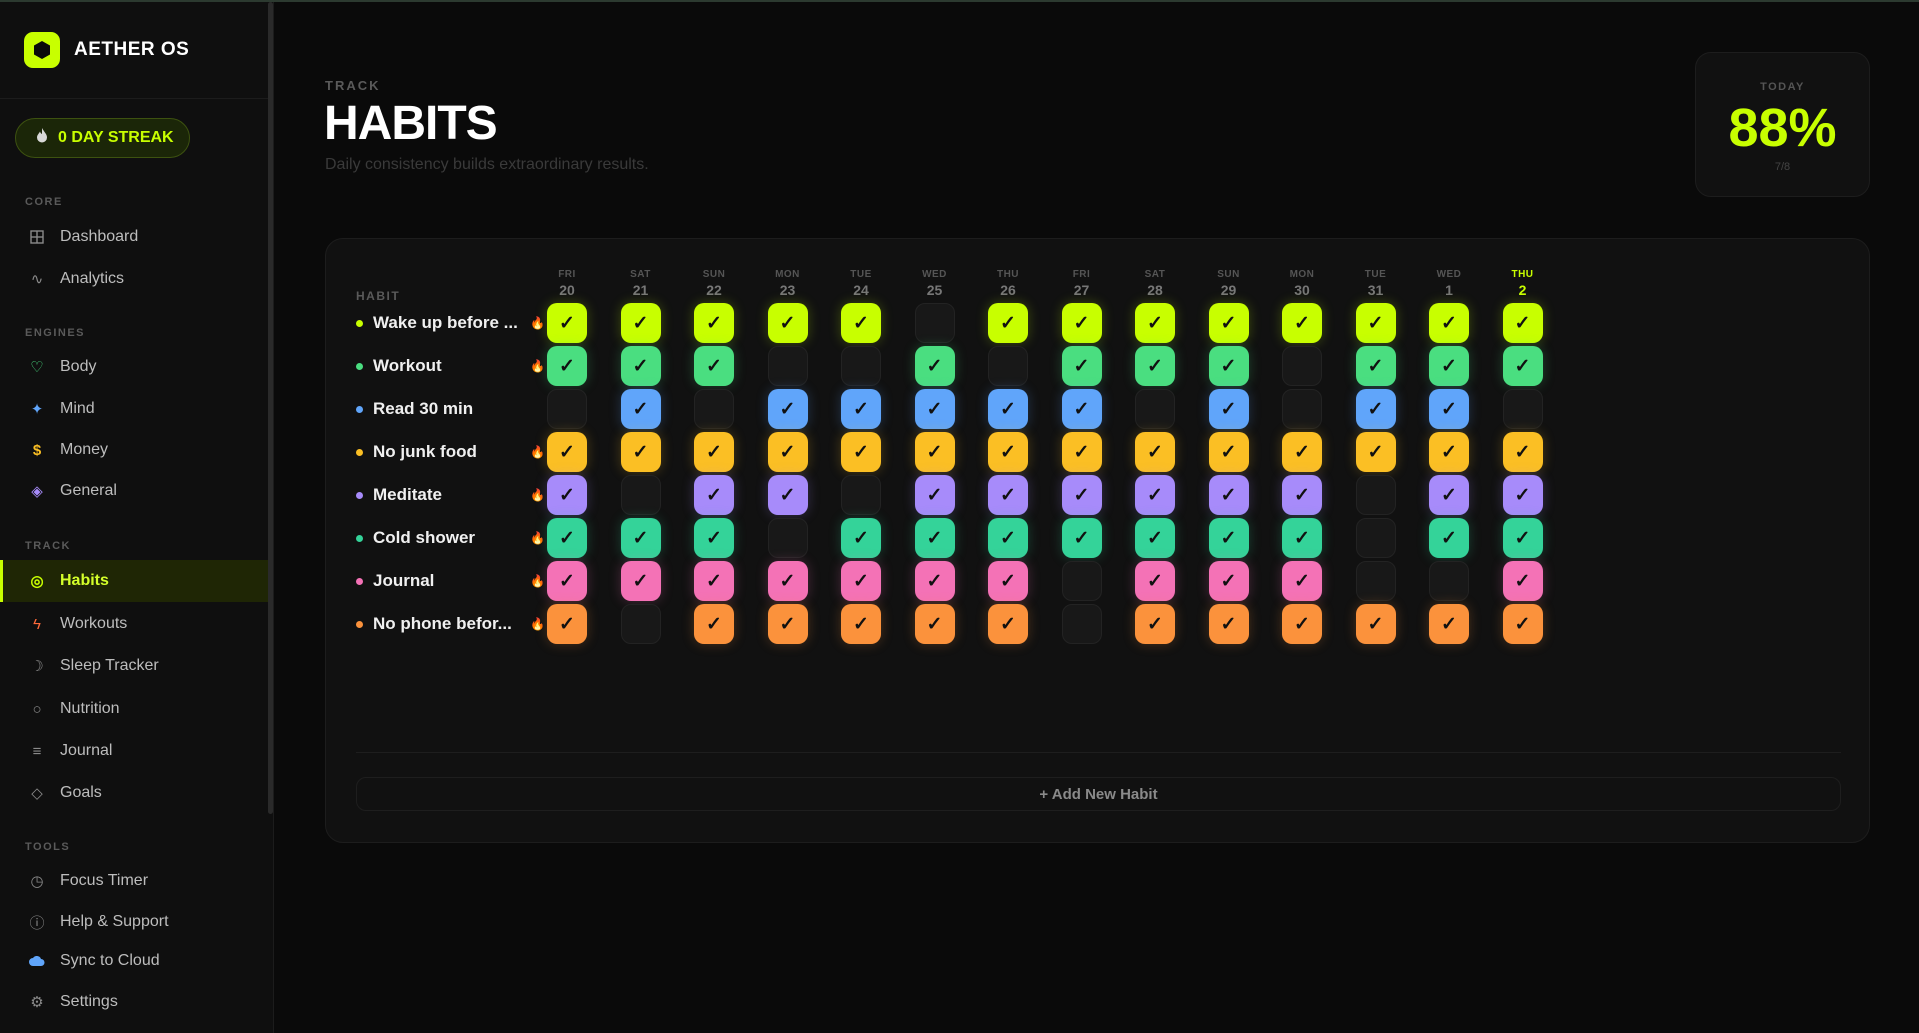  I want to click on sidebar-item-habits: ◎ Habits, so click(134, 581).